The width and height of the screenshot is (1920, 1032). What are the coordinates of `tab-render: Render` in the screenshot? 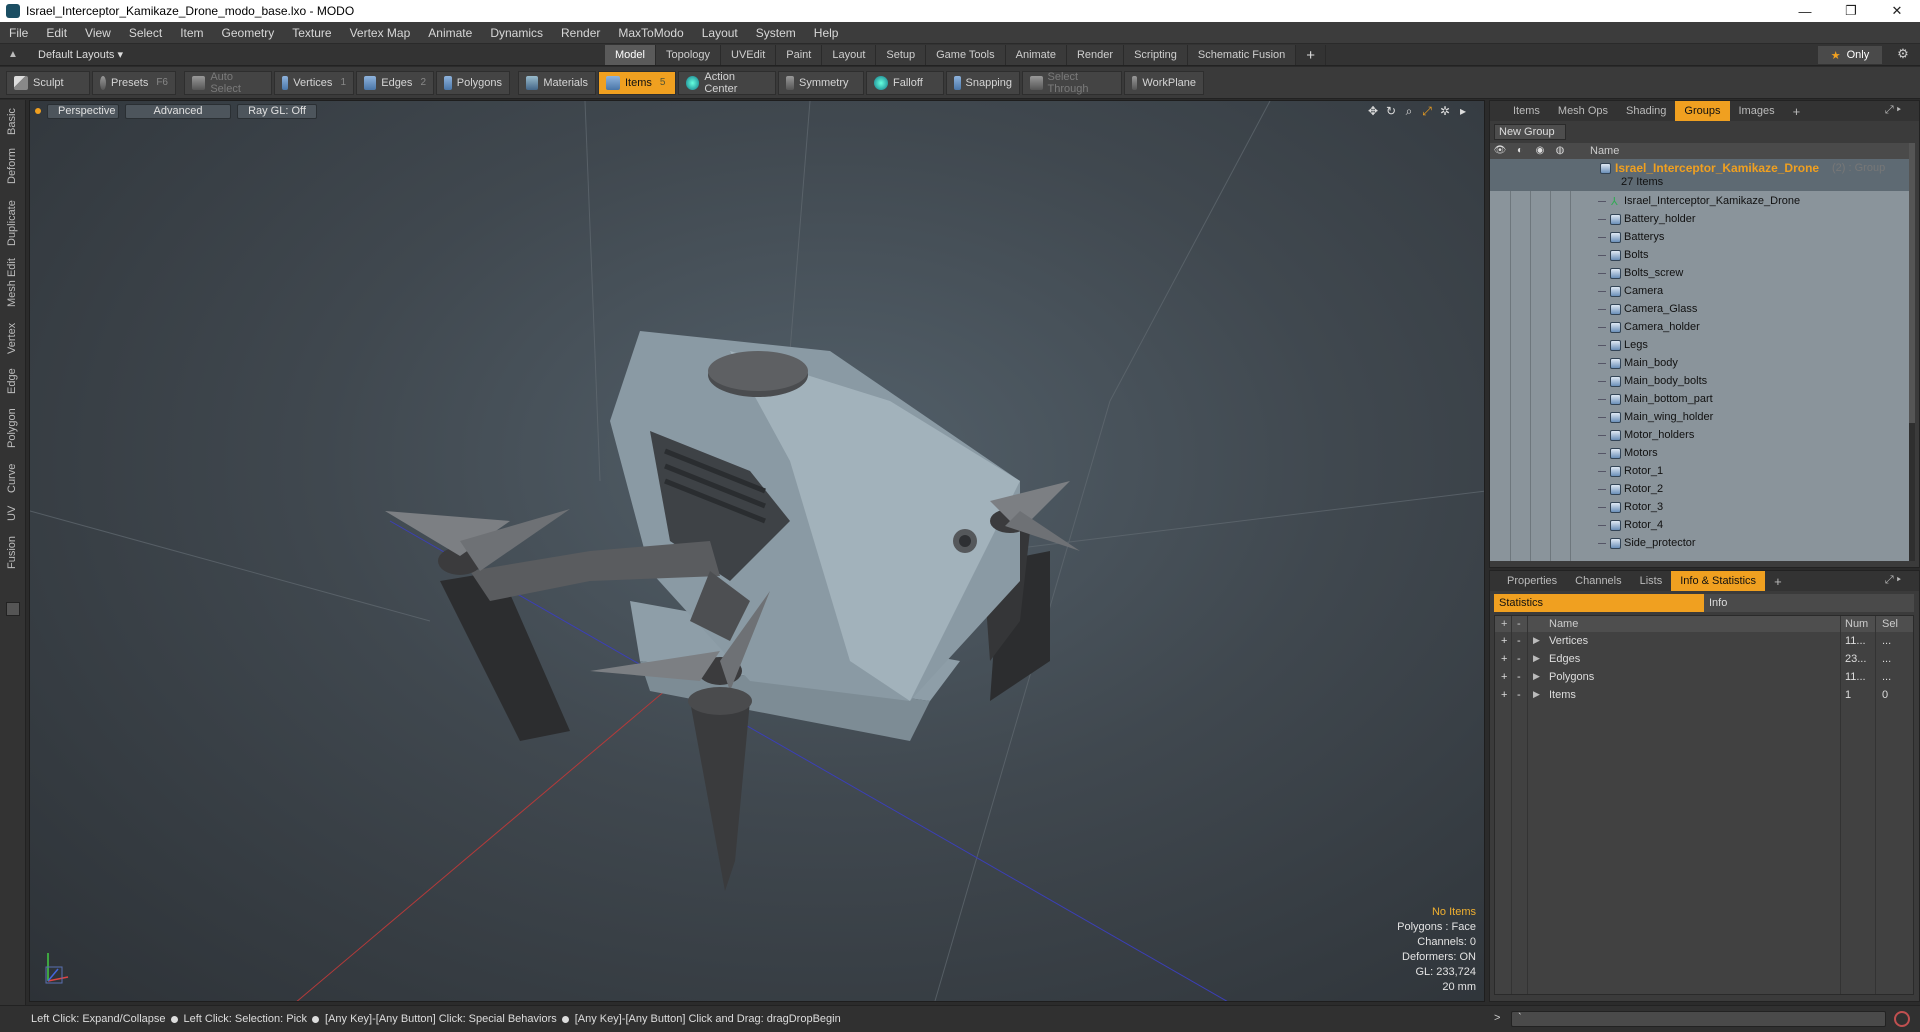 It's located at (1095, 55).